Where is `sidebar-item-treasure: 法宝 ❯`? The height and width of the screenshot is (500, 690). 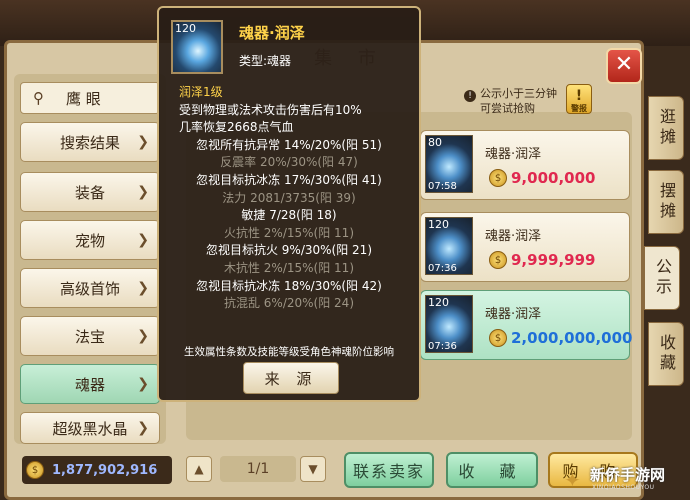
sidebar-item-treasure: 法宝 ❯ is located at coordinates (90, 336).